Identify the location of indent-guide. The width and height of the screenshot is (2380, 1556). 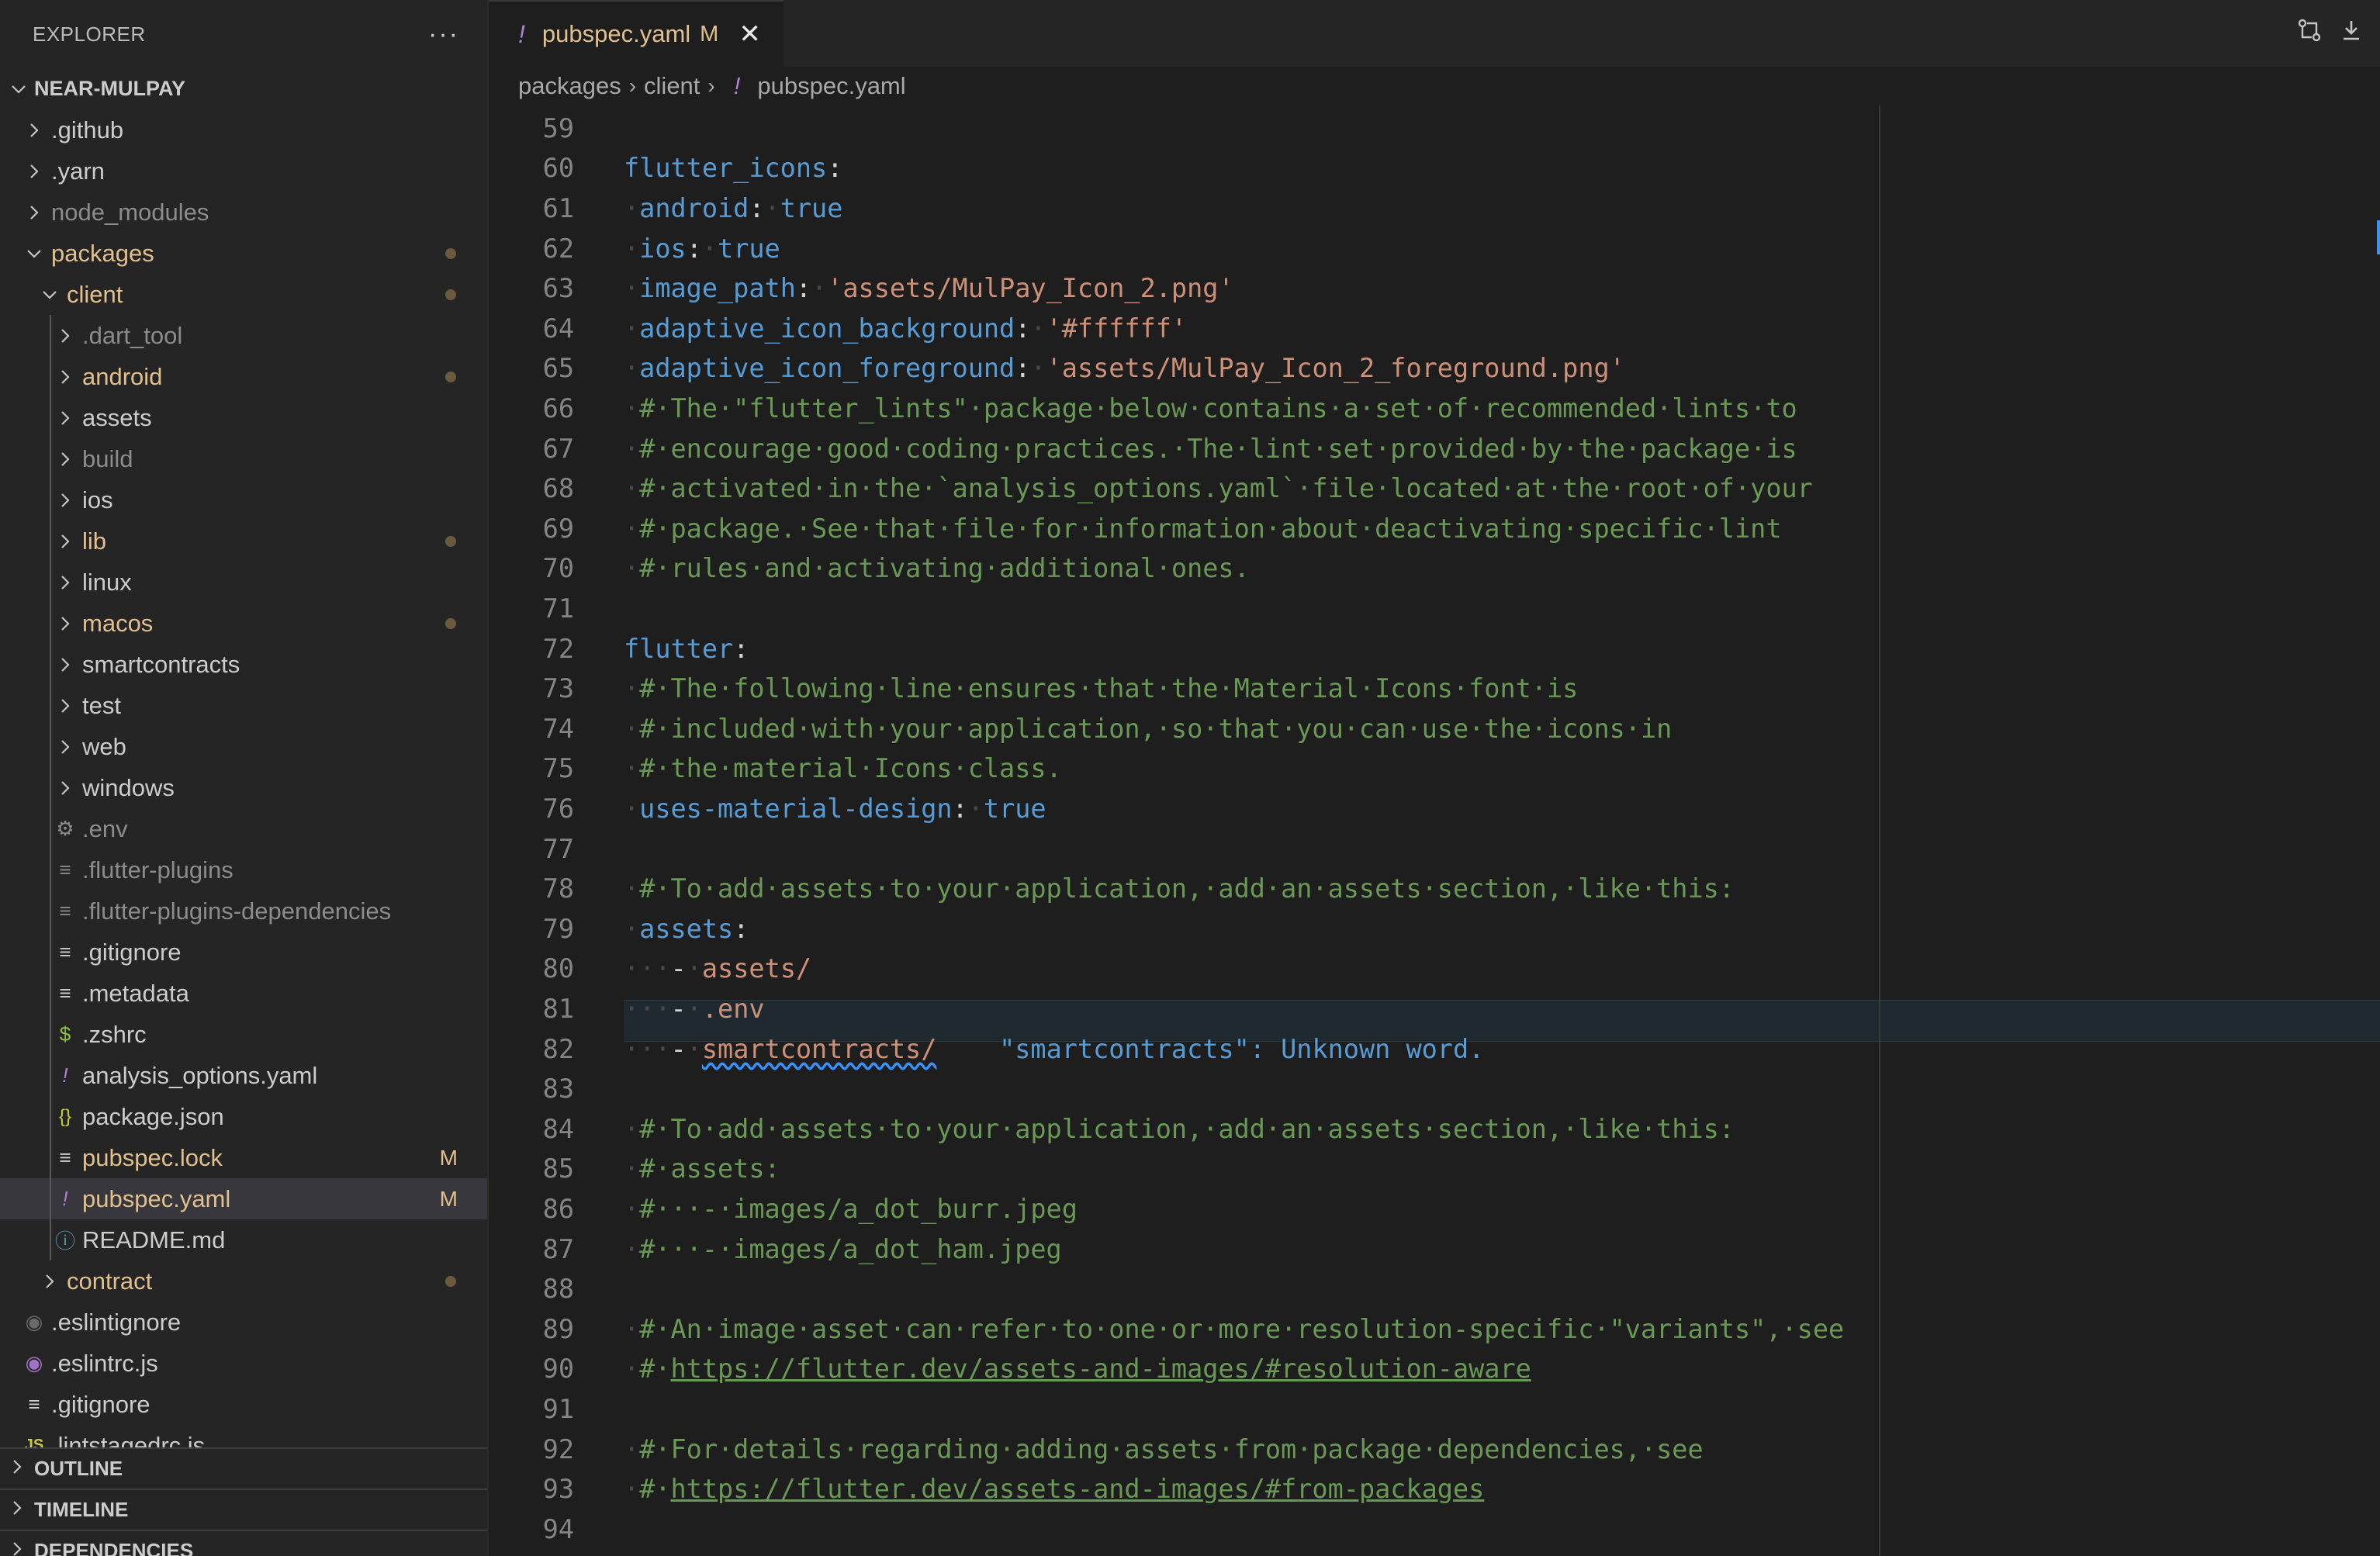
(50, 1239).